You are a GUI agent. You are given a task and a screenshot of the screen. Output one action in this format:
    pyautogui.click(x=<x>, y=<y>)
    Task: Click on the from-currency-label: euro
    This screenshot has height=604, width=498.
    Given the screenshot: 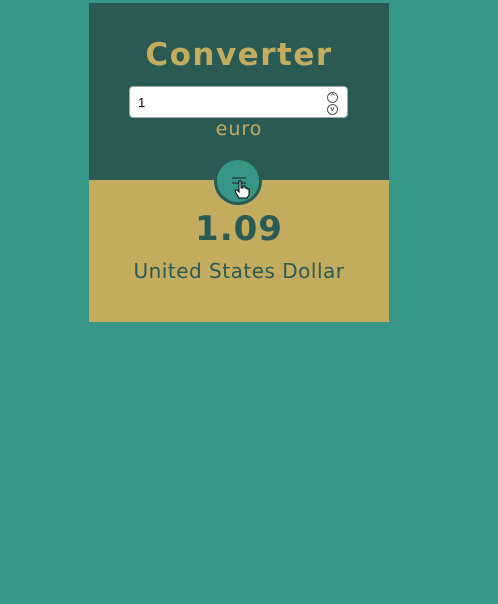 What is the action you would take?
    pyautogui.click(x=239, y=129)
    